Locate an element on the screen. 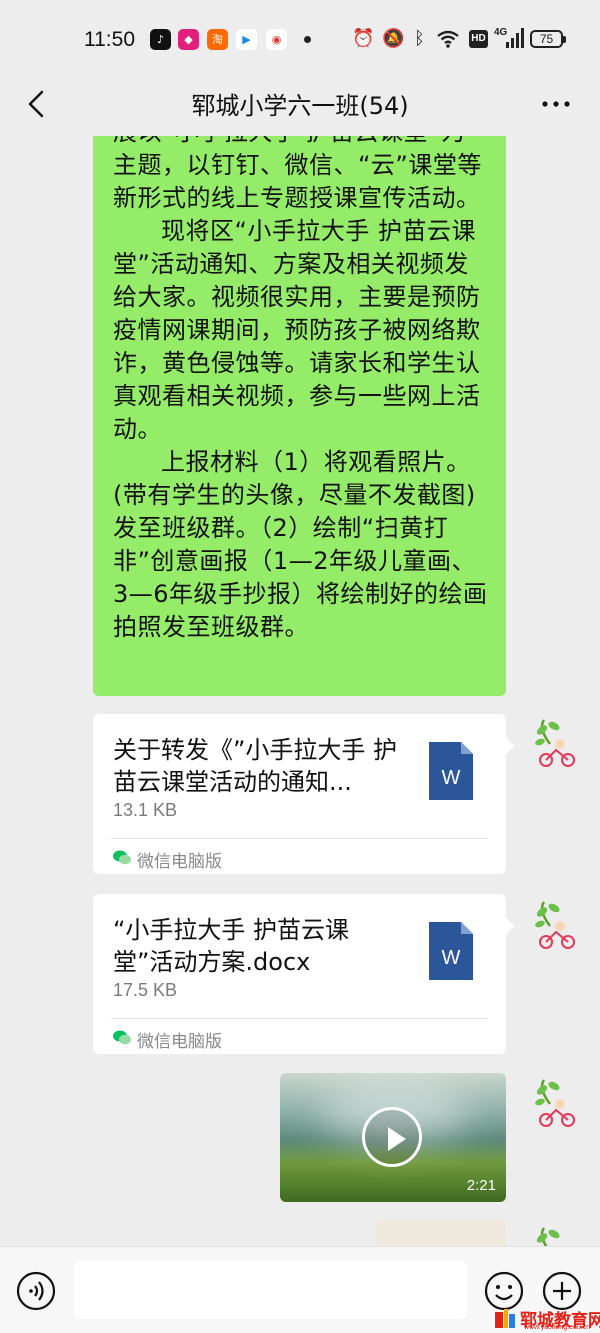  hd-badge: HD is located at coordinates (478, 39).